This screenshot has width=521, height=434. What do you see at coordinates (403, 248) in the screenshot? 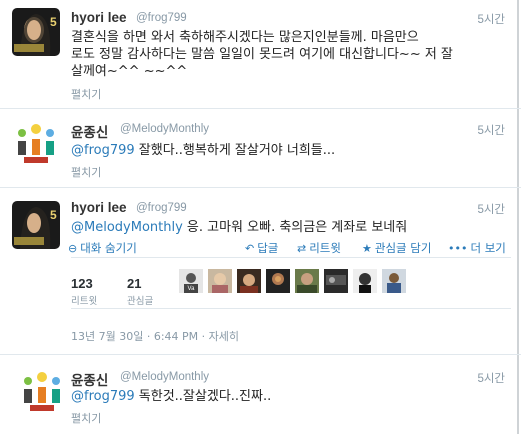
I see `favorite-label: 관심글 담기` at bounding box center [403, 248].